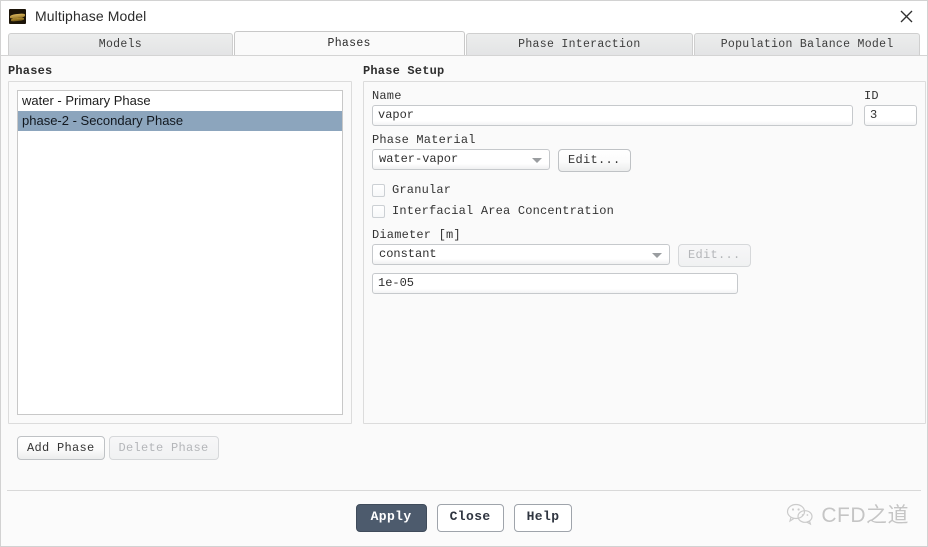  I want to click on name-input: vapor, so click(612, 115).